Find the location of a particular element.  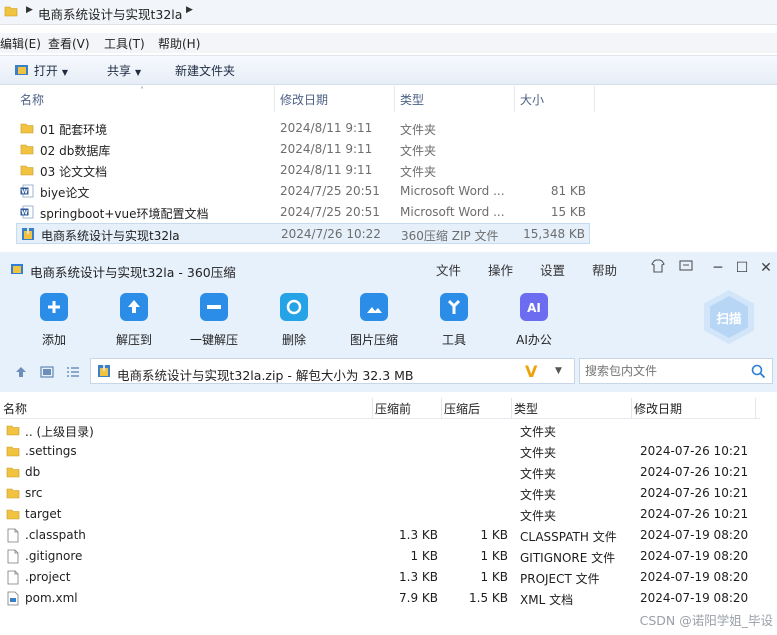

archive-entry-row: .settings 文件夹 2024-07-26 10:21 is located at coordinates (380, 451).